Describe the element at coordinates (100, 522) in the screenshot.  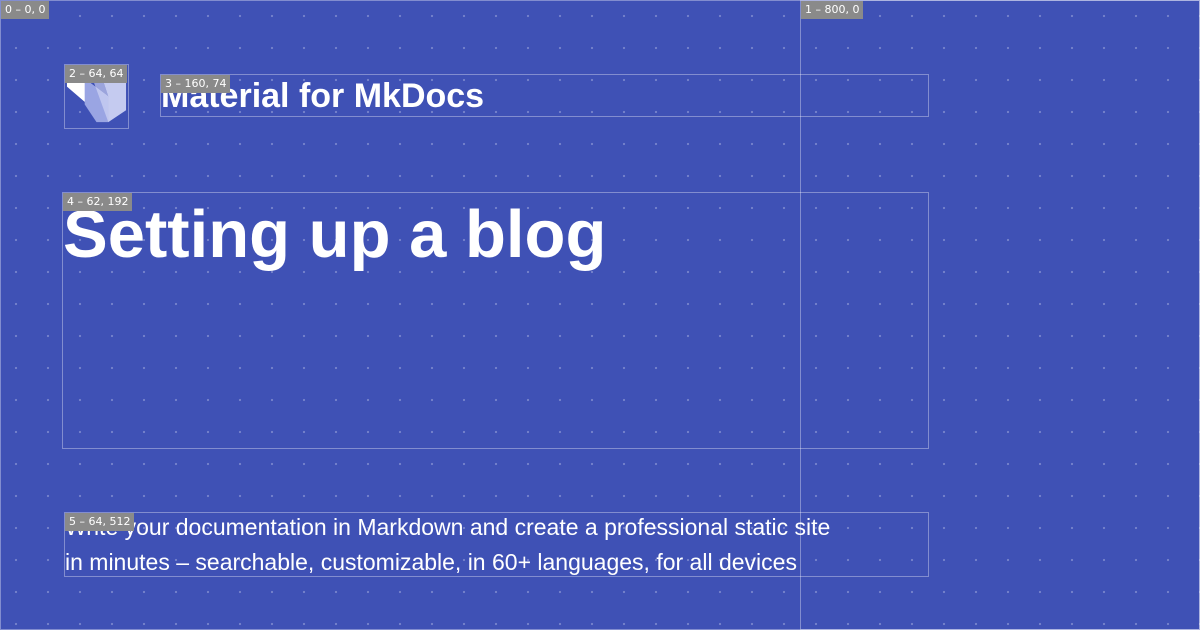
I see `debug-label: 5 – 64, 512` at that location.